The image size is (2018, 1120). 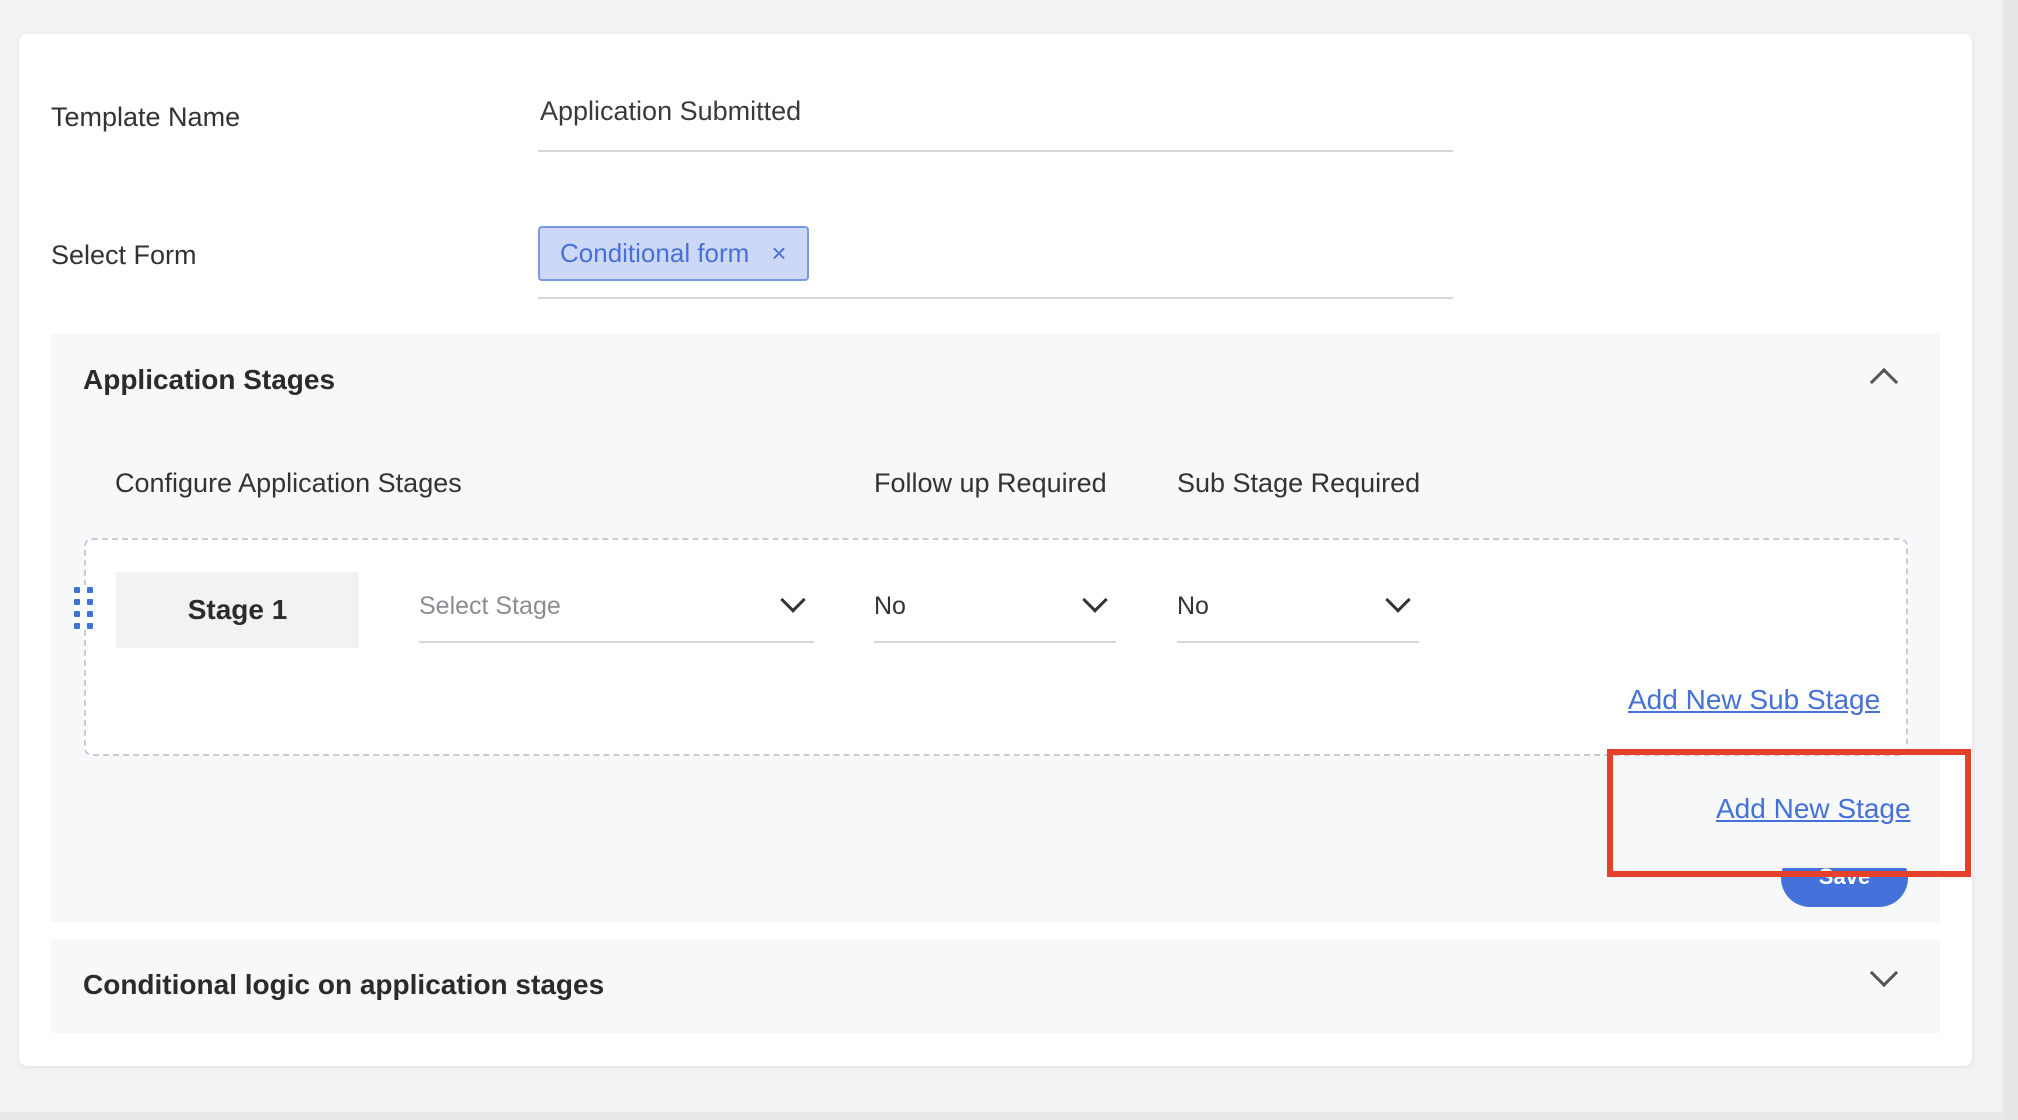 I want to click on add-new-sub-stage-link: Add New Sub Stage, so click(x=1754, y=700).